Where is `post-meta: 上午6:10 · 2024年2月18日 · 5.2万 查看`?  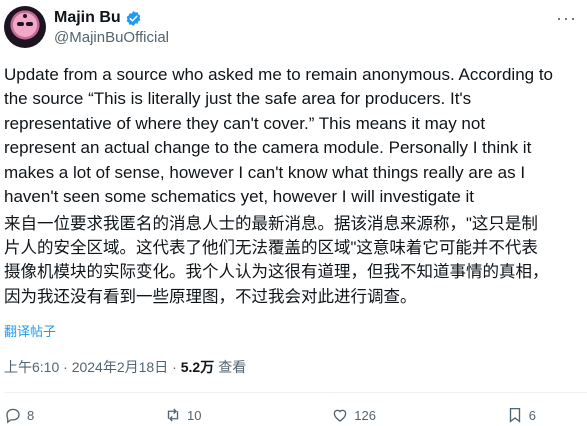
post-meta: 上午6:10 · 2024年2月18日 · 5.2万 查看 is located at coordinates (125, 367).